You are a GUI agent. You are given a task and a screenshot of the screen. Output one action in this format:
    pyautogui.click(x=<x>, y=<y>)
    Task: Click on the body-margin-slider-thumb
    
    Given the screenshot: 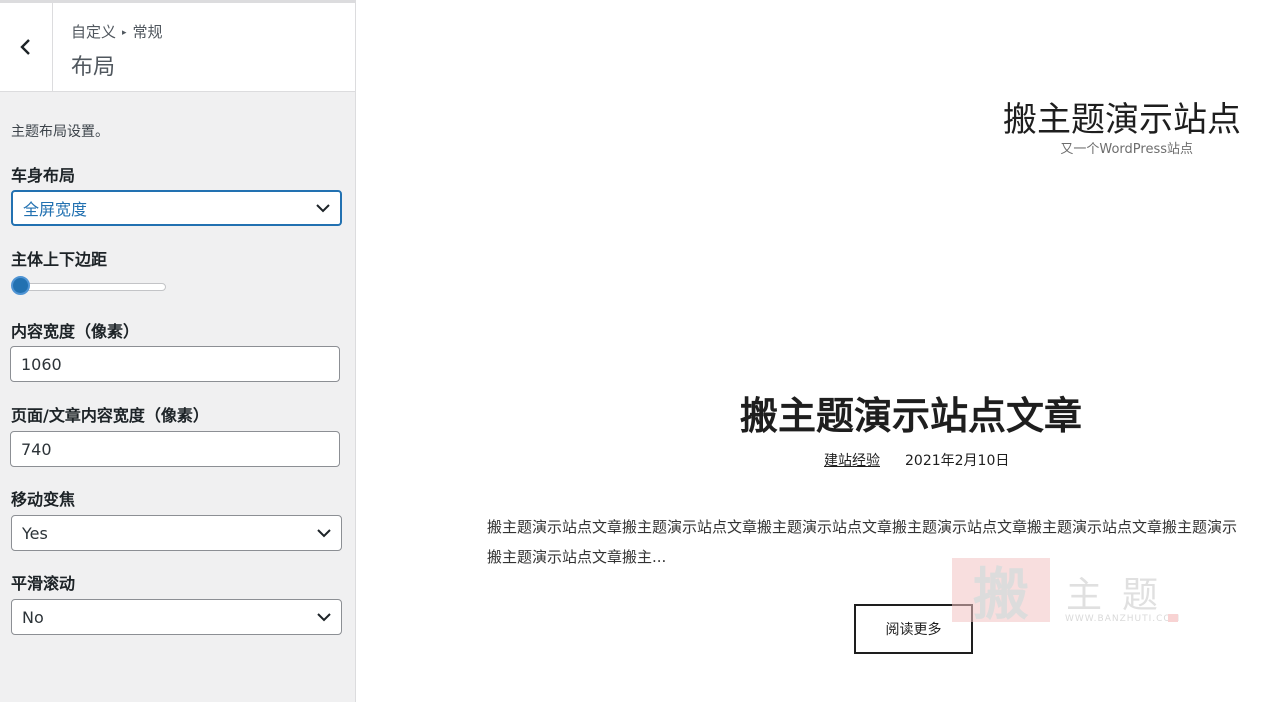 What is the action you would take?
    pyautogui.click(x=20, y=285)
    